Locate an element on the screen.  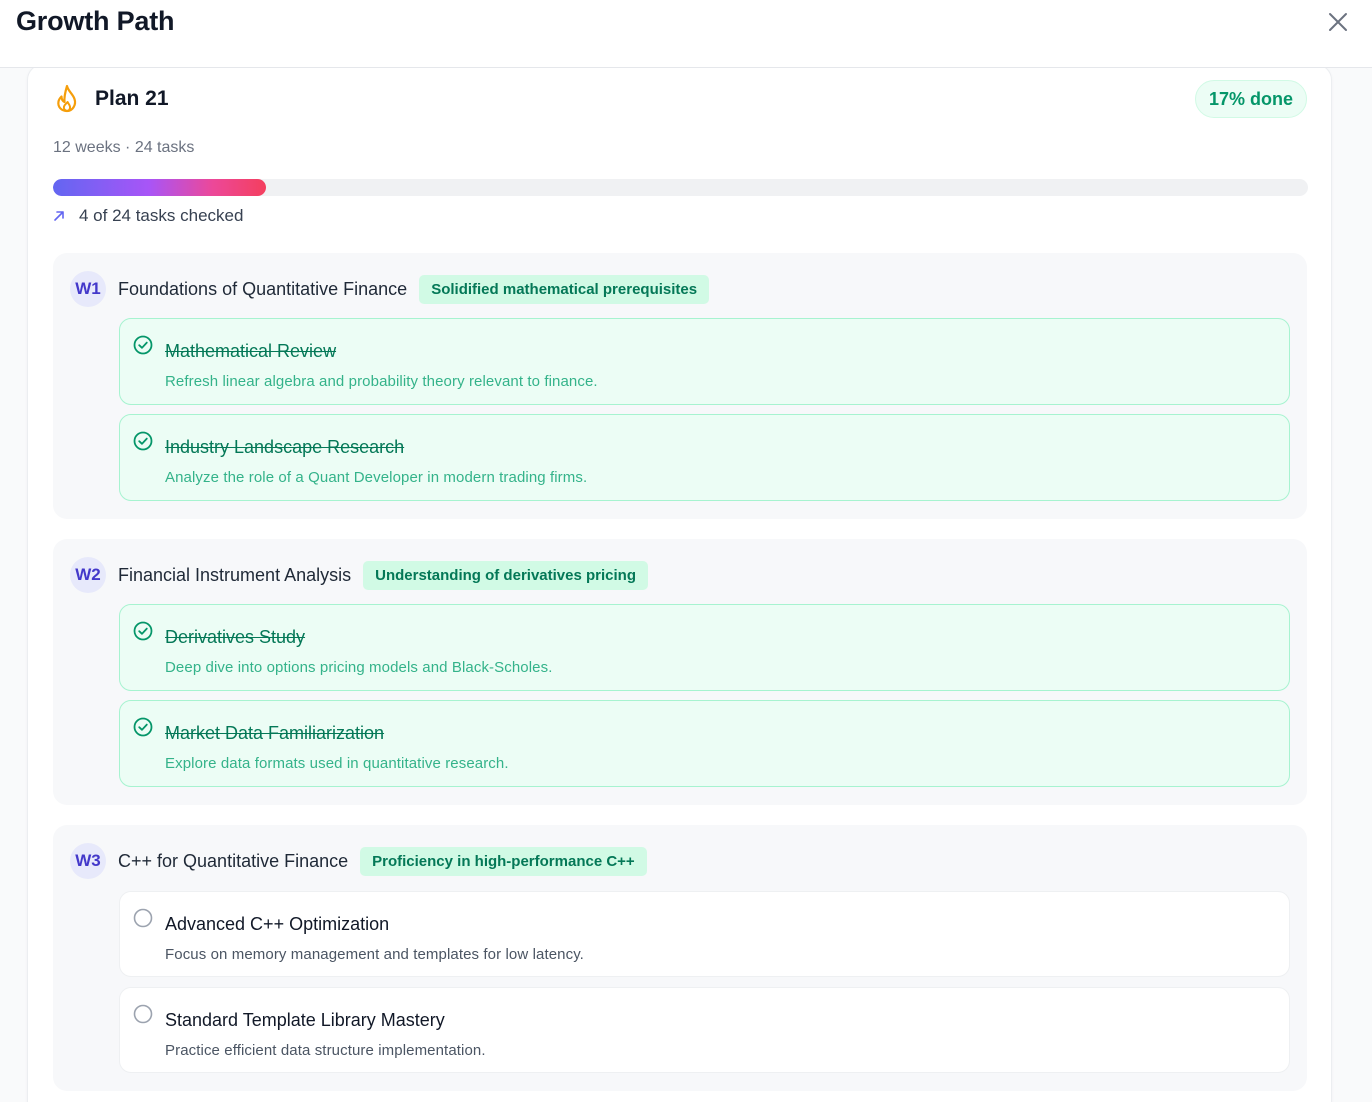
checked-summary: 4 of 24 tasks checked is located at coordinates (148, 216).